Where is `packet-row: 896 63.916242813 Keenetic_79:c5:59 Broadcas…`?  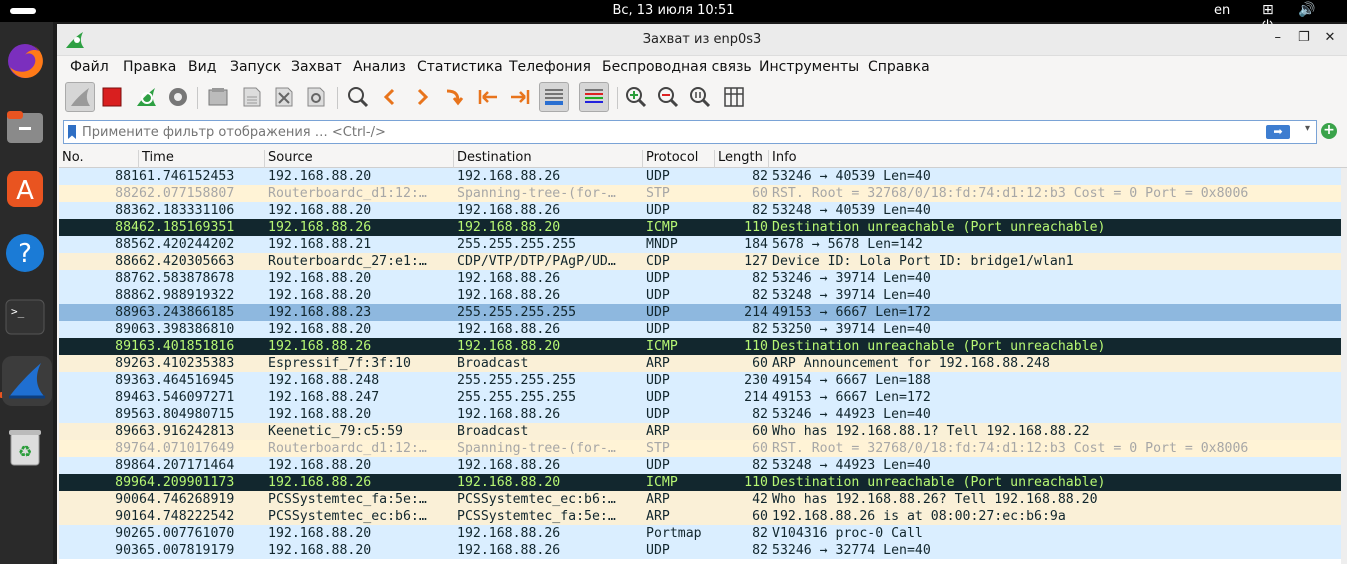
packet-row: 896 63.916242813 Keenetic_79:c5:59 Broadcas… is located at coordinates (703, 431).